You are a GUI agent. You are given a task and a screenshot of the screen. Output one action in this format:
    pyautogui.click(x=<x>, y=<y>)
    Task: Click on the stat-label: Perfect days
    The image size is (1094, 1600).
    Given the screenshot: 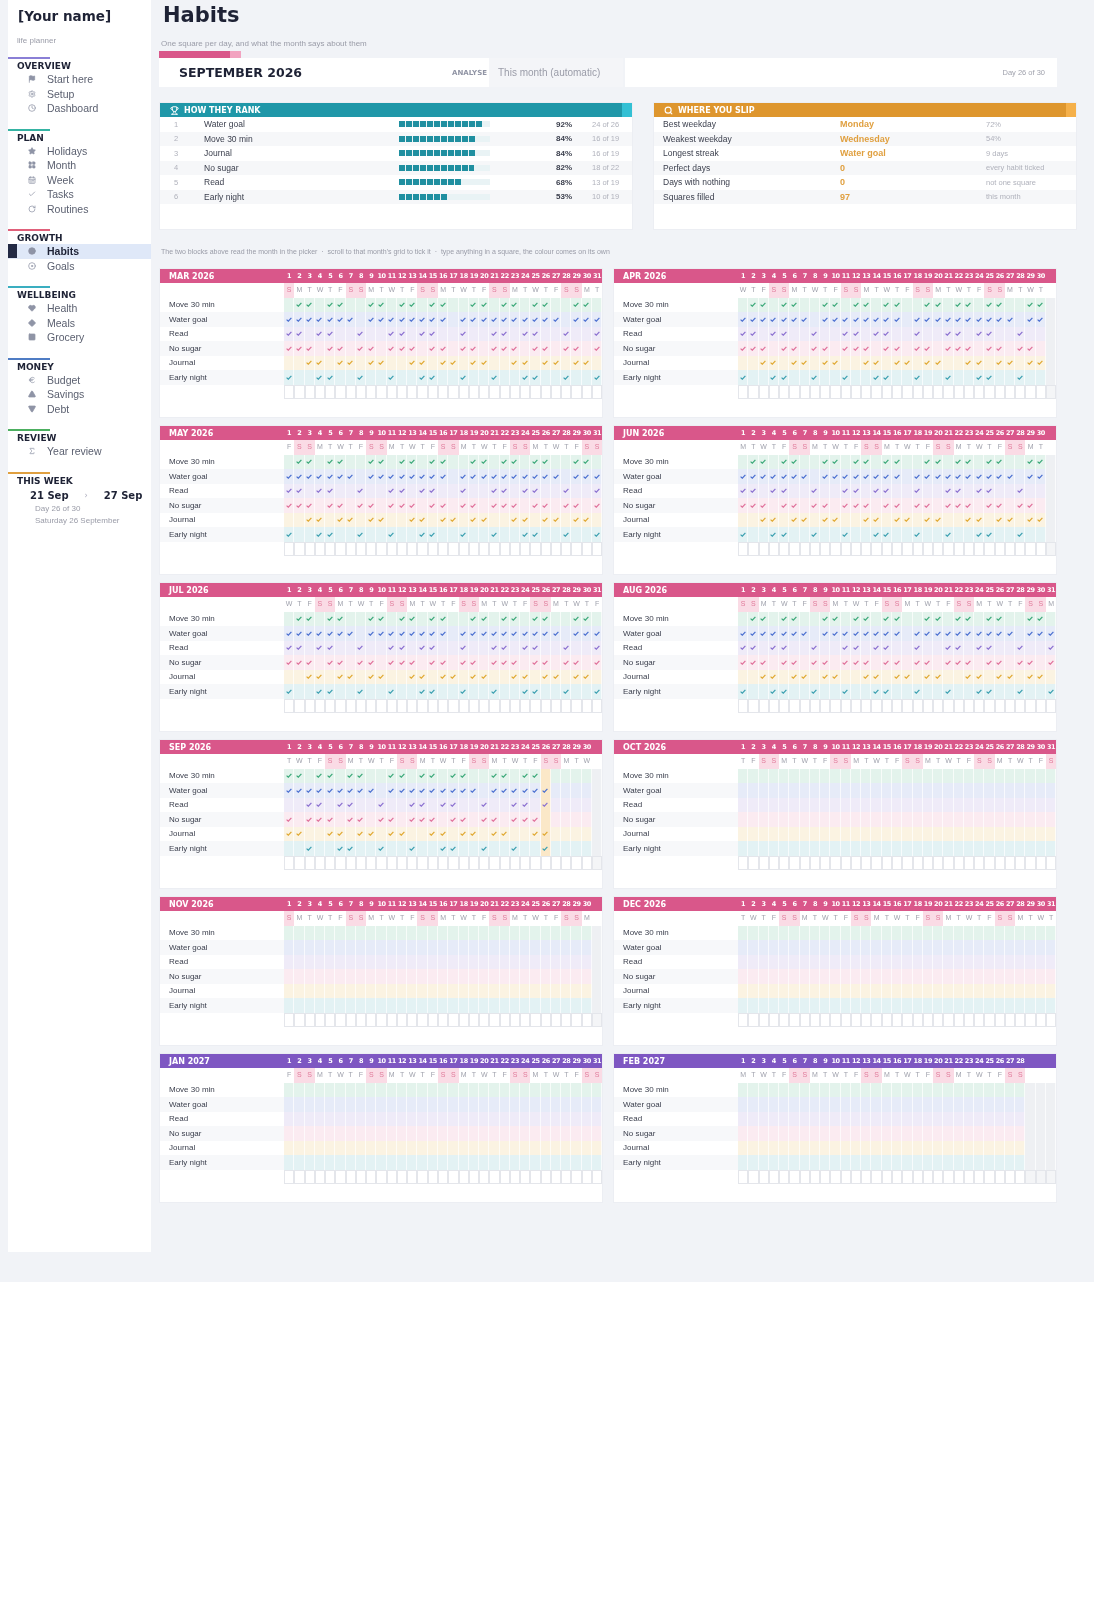 What is the action you would take?
    pyautogui.click(x=687, y=167)
    